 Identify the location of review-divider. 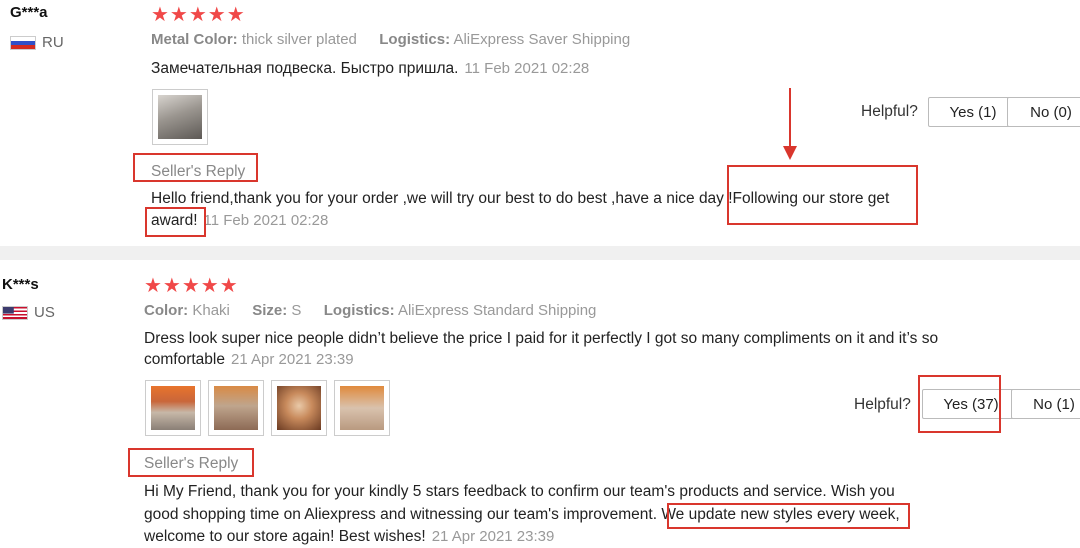
(540, 253).